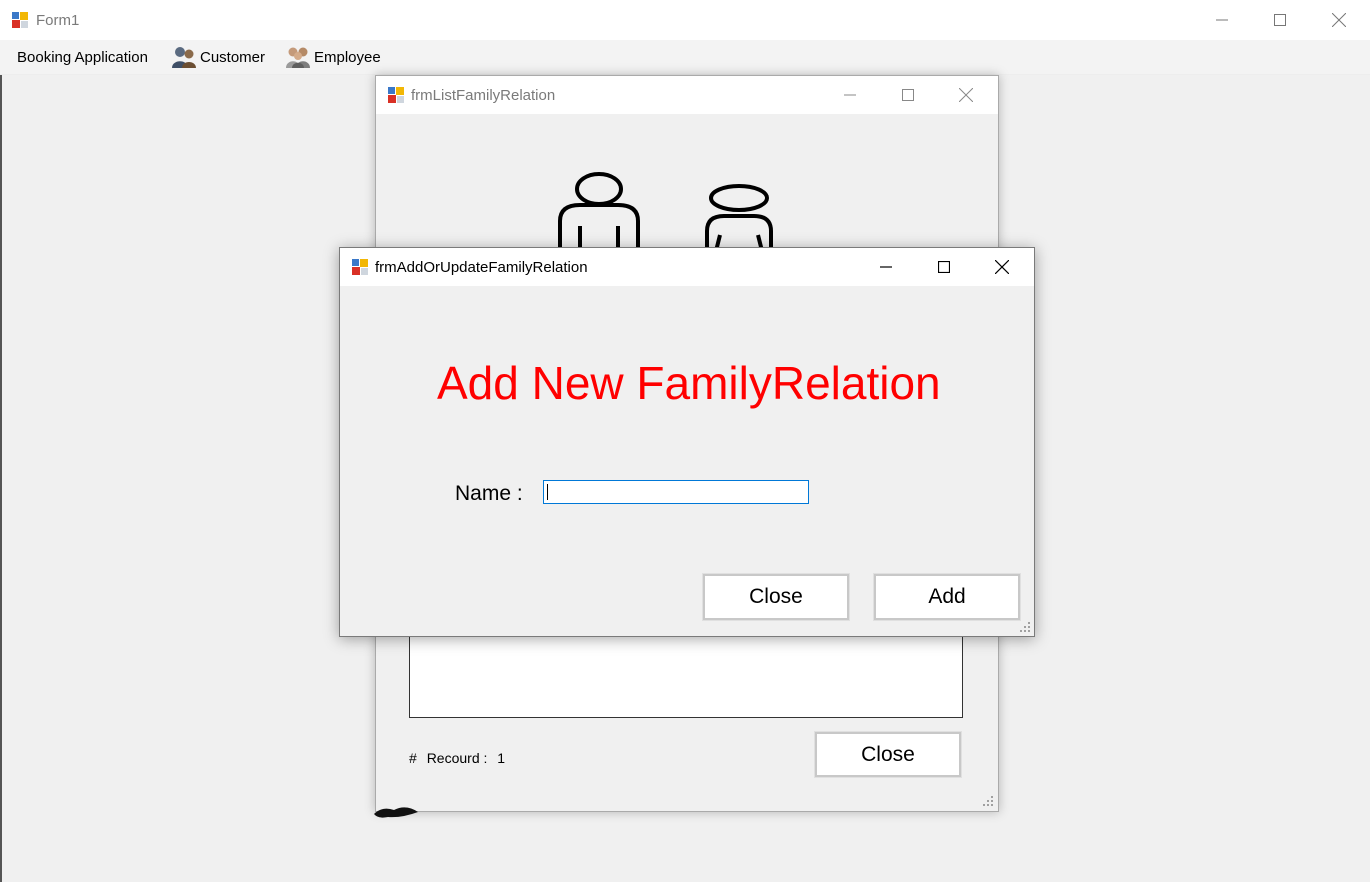  What do you see at coordinates (676, 492) in the screenshot?
I see `name-input` at bounding box center [676, 492].